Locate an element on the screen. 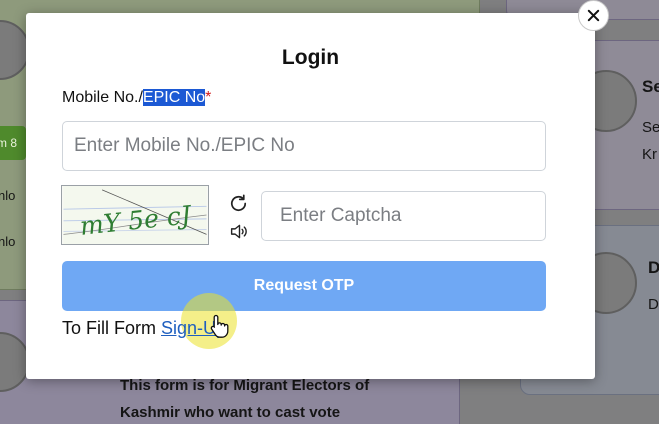 This screenshot has height=424, width=659. captcha-graphic: mY 5e cJ is located at coordinates (135, 215).